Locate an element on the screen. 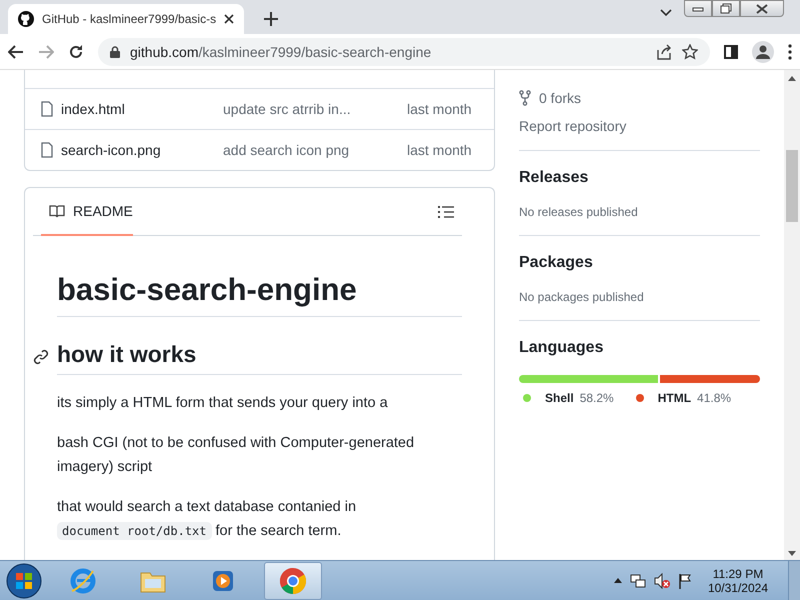 The width and height of the screenshot is (800, 600). share-icon is located at coordinates (664, 52).